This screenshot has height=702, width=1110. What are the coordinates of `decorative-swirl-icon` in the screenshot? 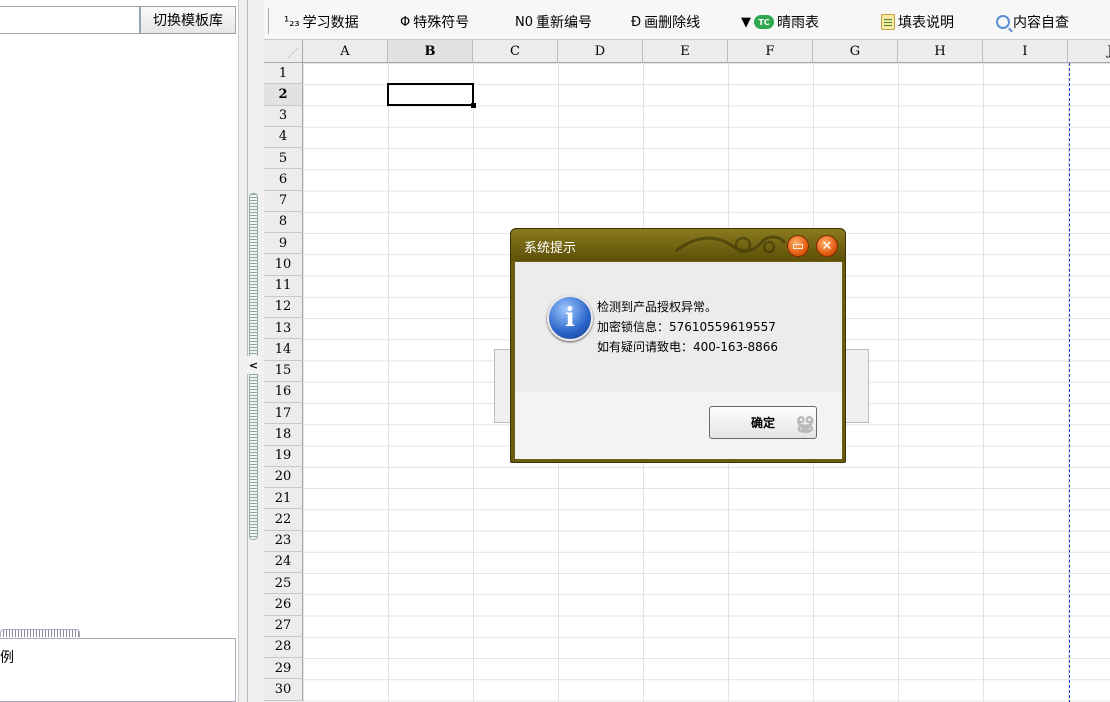 It's located at (731, 244).